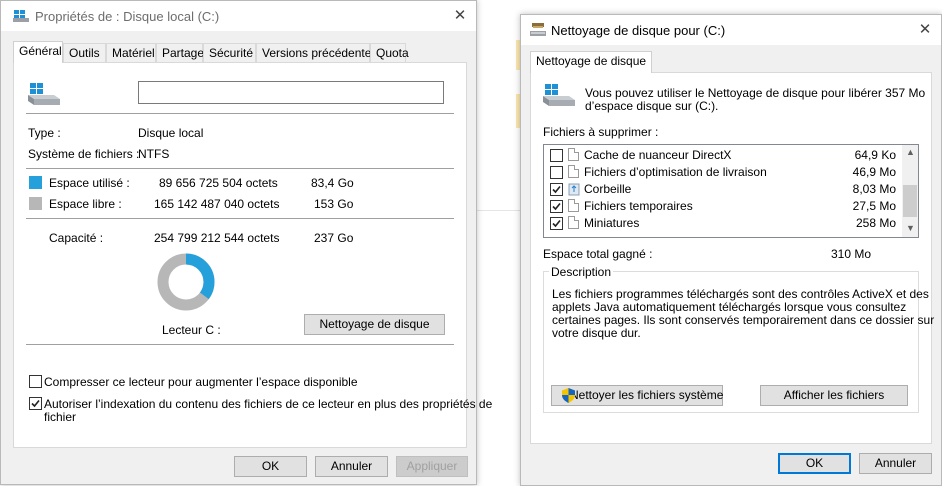 Image resolution: width=942 pixels, height=486 pixels. Describe the element at coordinates (647, 395) in the screenshot. I see `cleanup-system-files-label: Nettoyer les fichiers système` at that location.